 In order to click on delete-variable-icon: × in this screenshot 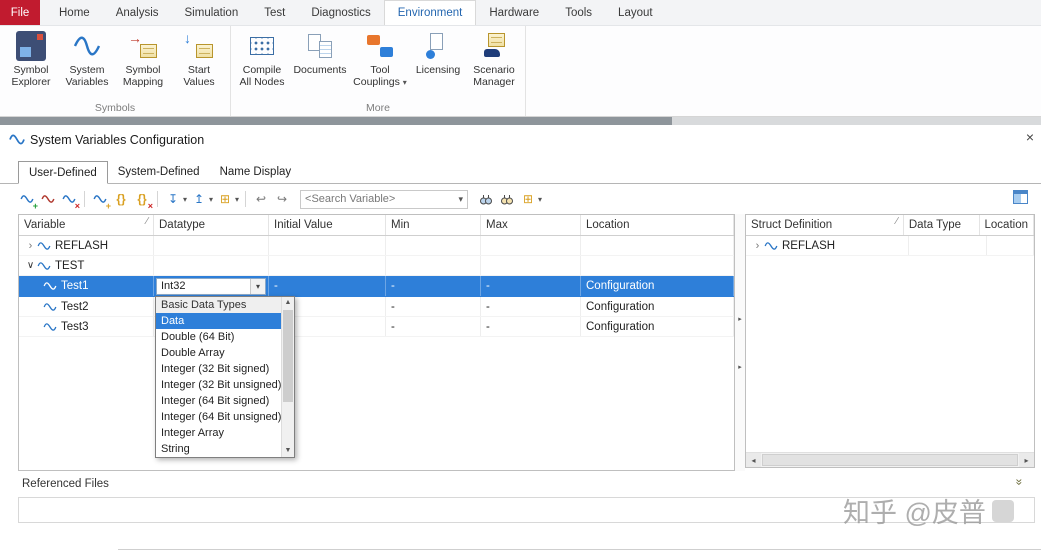, I will do `click(70, 200)`.